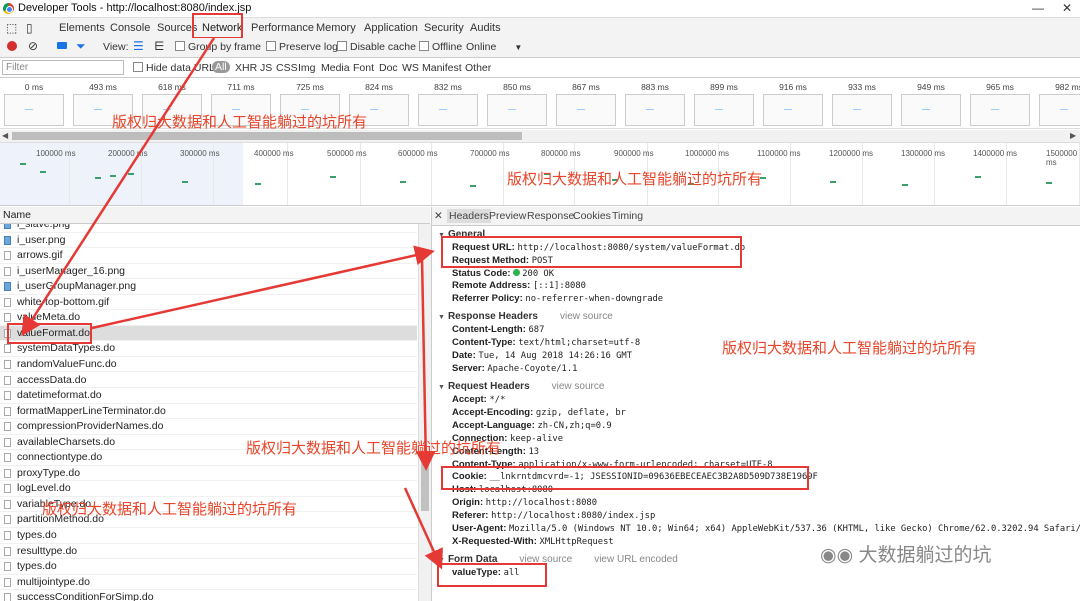 The width and height of the screenshot is (1080, 601). What do you see at coordinates (444, 28) in the screenshot?
I see `tab-security: Security` at bounding box center [444, 28].